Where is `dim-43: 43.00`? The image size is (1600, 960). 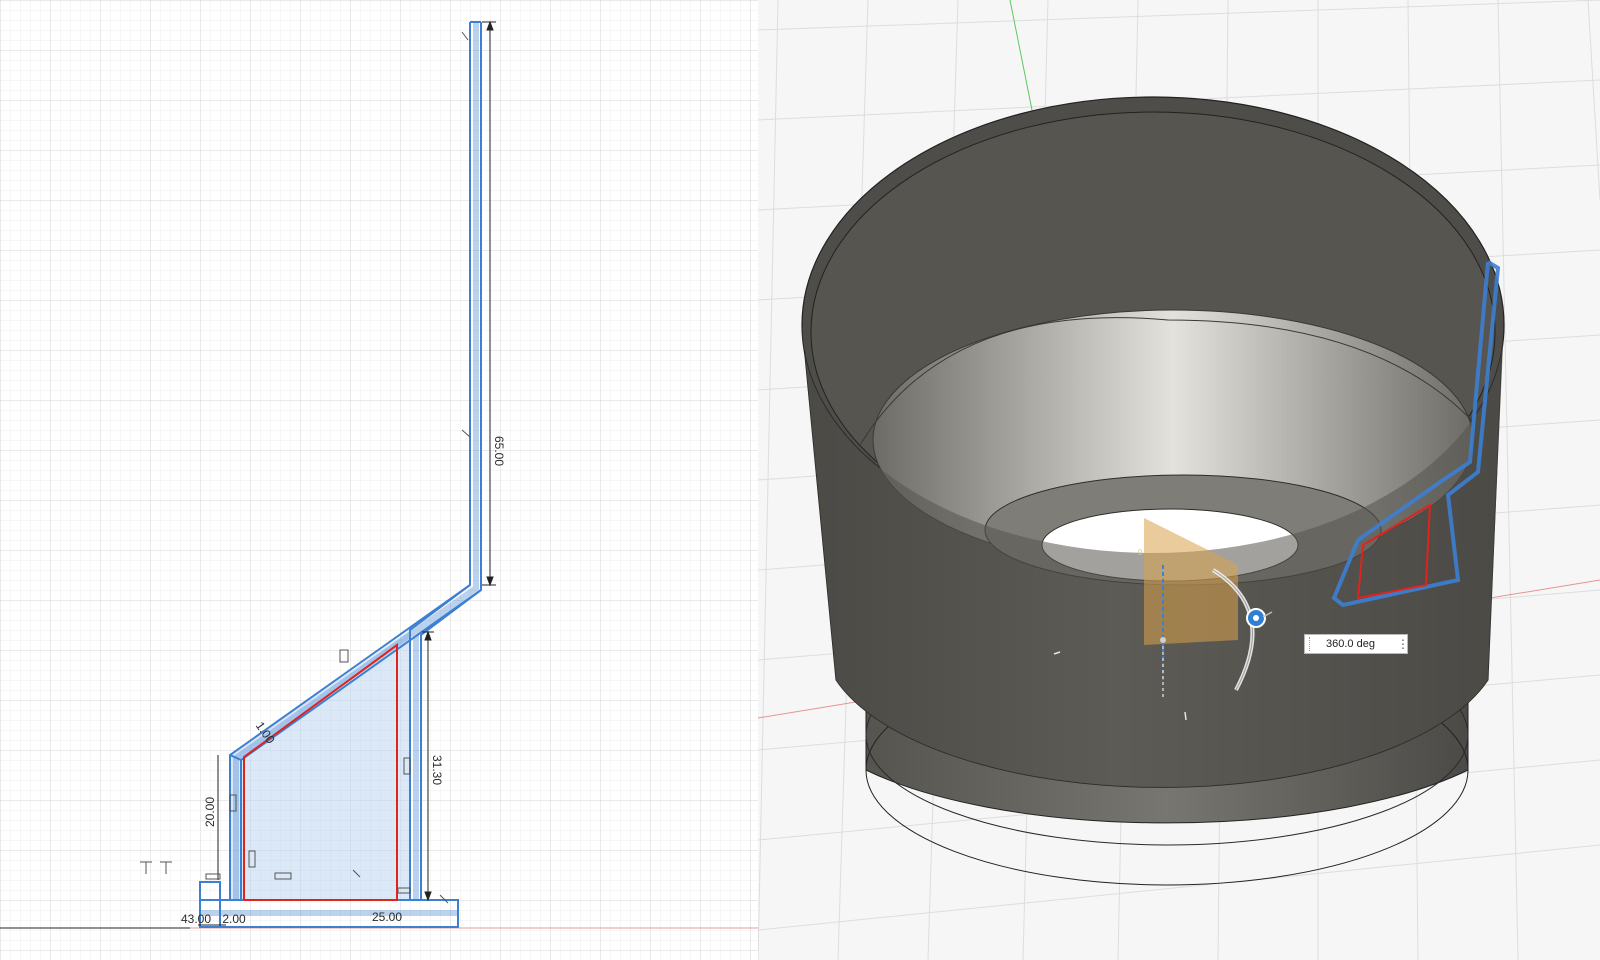 dim-43: 43.00 is located at coordinates (196, 919).